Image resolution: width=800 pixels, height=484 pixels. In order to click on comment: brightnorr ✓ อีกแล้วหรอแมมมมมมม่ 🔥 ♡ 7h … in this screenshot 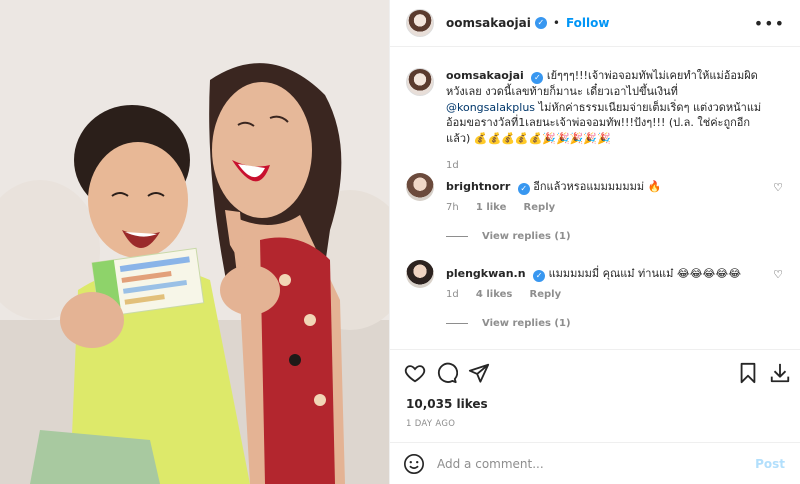, I will do `click(595, 213)`.